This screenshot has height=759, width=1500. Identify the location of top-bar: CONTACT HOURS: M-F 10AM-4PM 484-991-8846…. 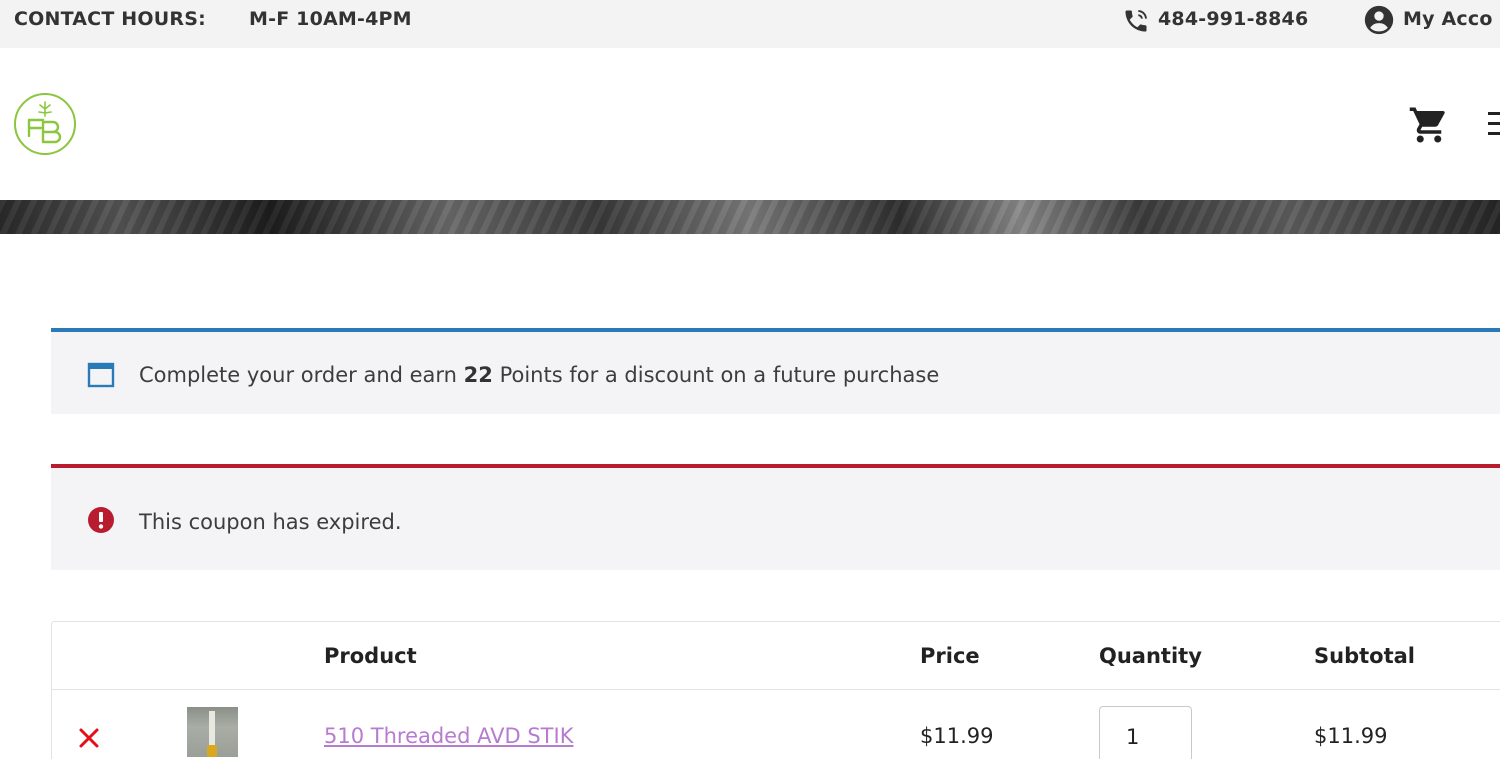
(750, 24).